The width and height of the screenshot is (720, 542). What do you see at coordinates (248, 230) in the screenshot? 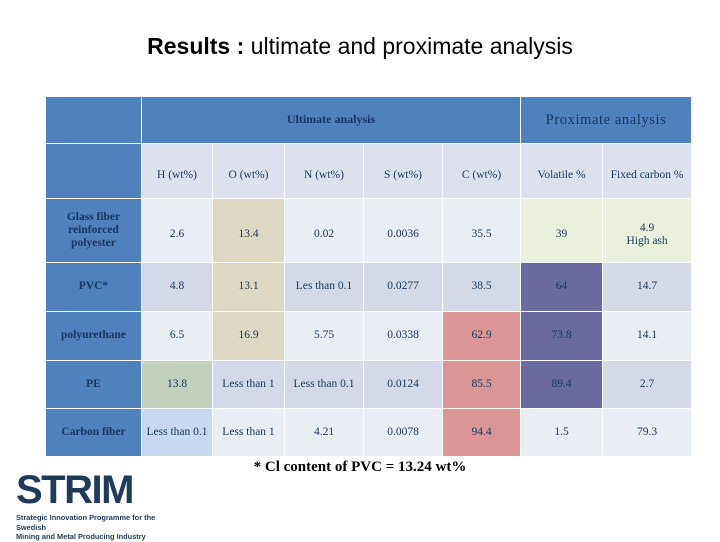
I see `data-cell: 13.4` at bounding box center [248, 230].